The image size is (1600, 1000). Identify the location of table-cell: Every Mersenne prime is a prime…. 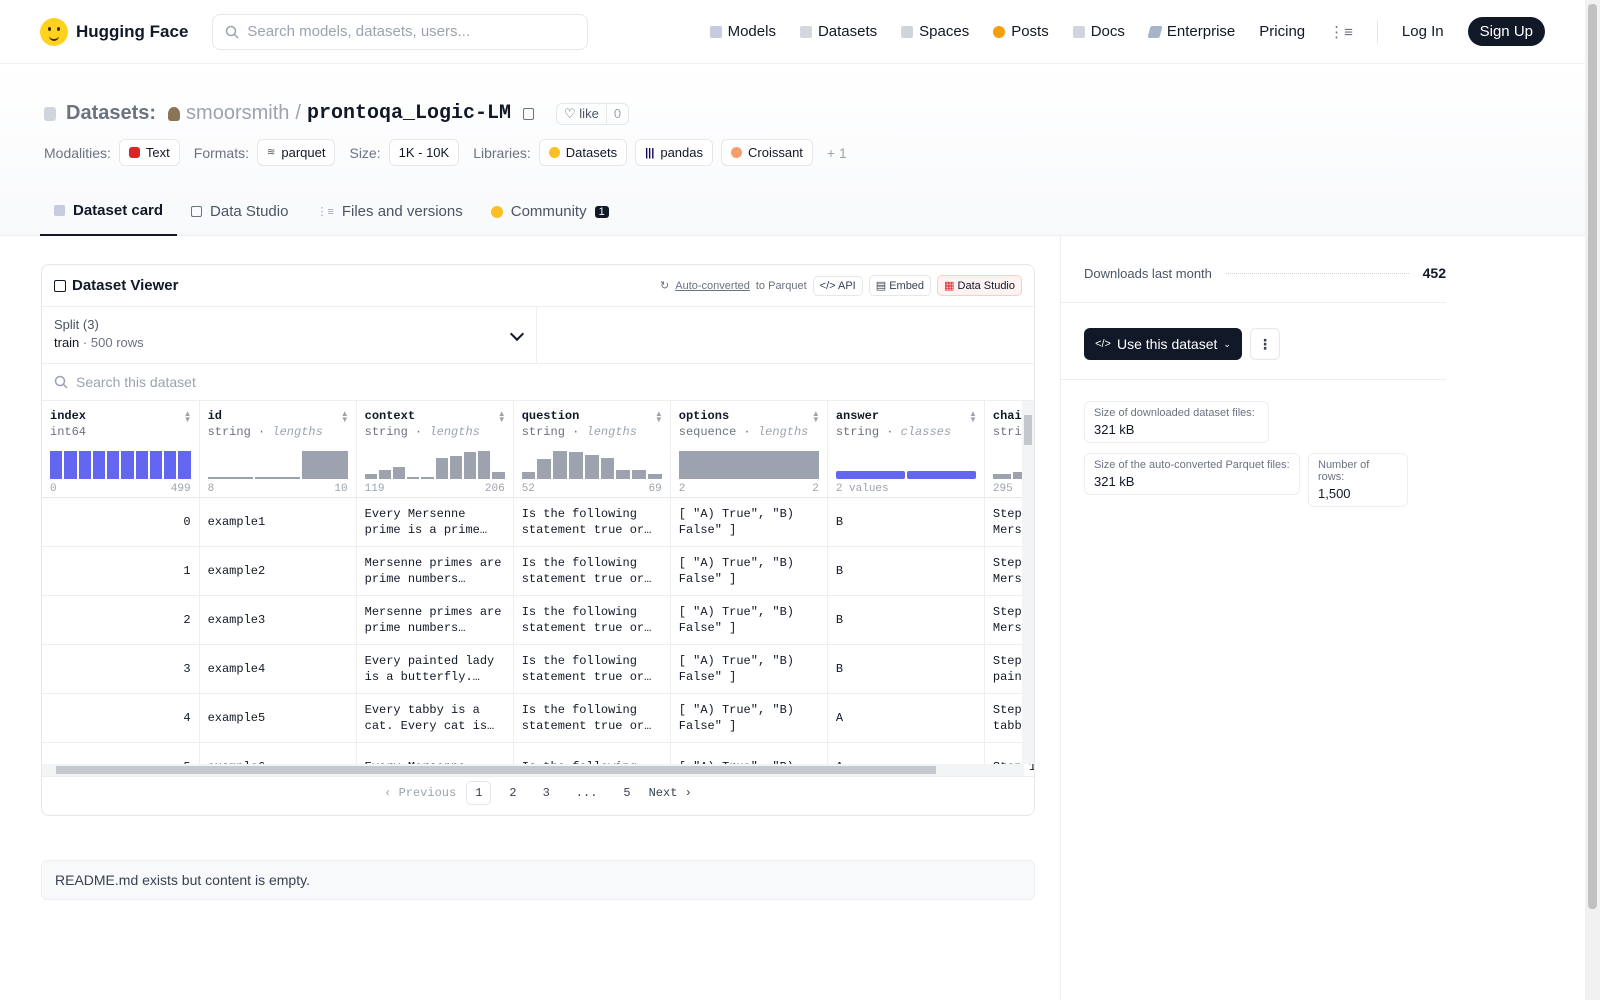
(435, 522).